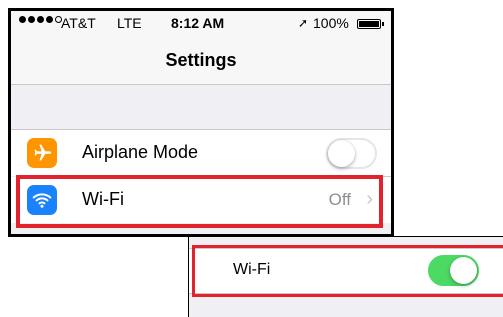 This screenshot has height=317, width=503. What do you see at coordinates (369, 24) in the screenshot?
I see `battery-icon` at bounding box center [369, 24].